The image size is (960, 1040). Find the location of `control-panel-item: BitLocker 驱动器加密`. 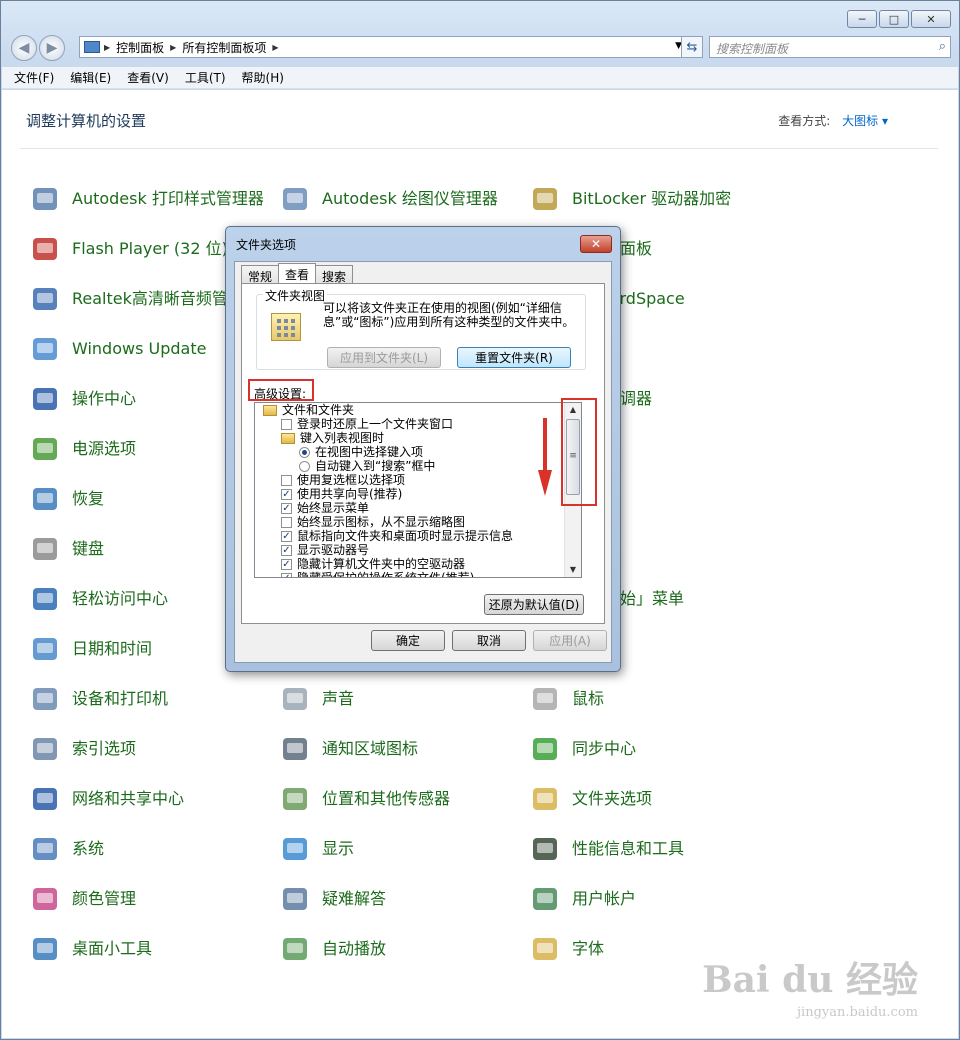

control-panel-item: BitLocker 驱动器加密 is located at coordinates (648, 199).